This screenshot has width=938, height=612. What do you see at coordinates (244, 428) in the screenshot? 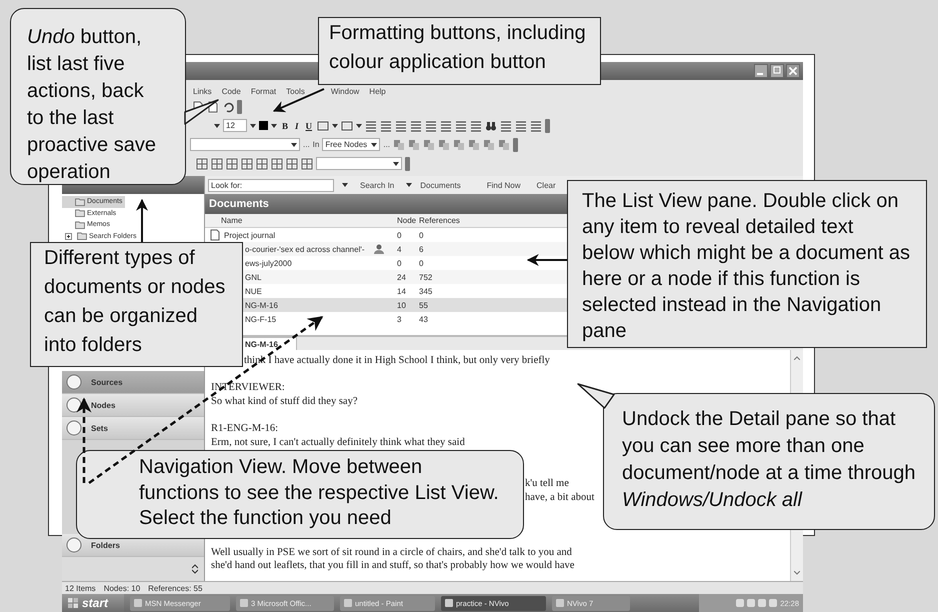
I see `transcript-line: R1-ENG-M-16:` at bounding box center [244, 428].